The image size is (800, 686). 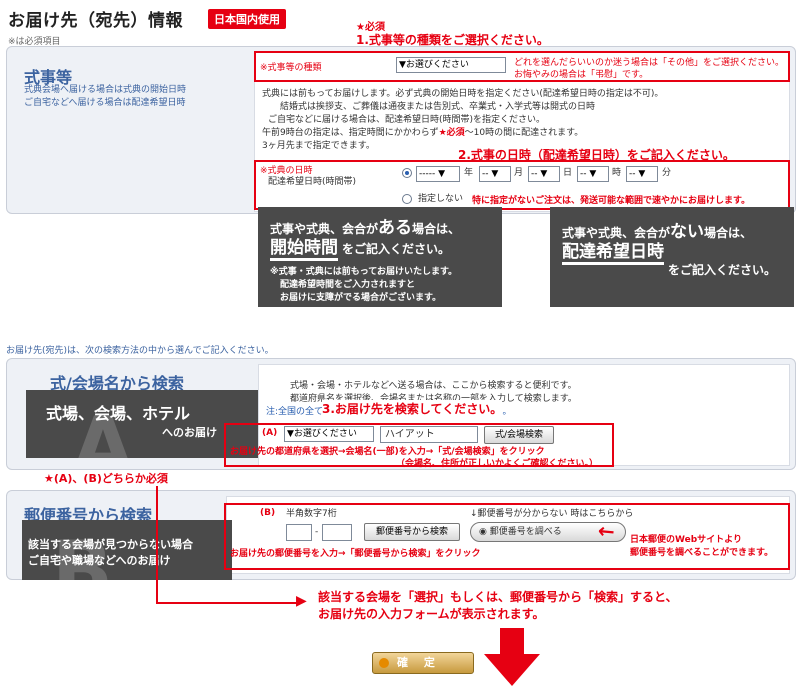 What do you see at coordinates (429, 434) in the screenshot?
I see `venue-name-input: ハイアット` at bounding box center [429, 434].